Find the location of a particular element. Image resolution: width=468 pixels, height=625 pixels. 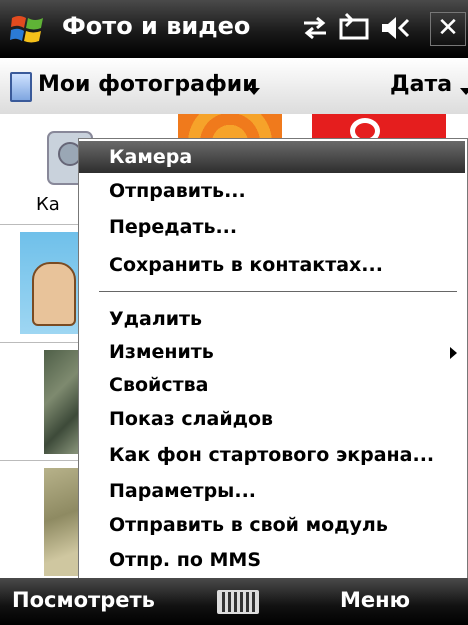

menu-item-label: Показ слайдов is located at coordinates (191, 419).